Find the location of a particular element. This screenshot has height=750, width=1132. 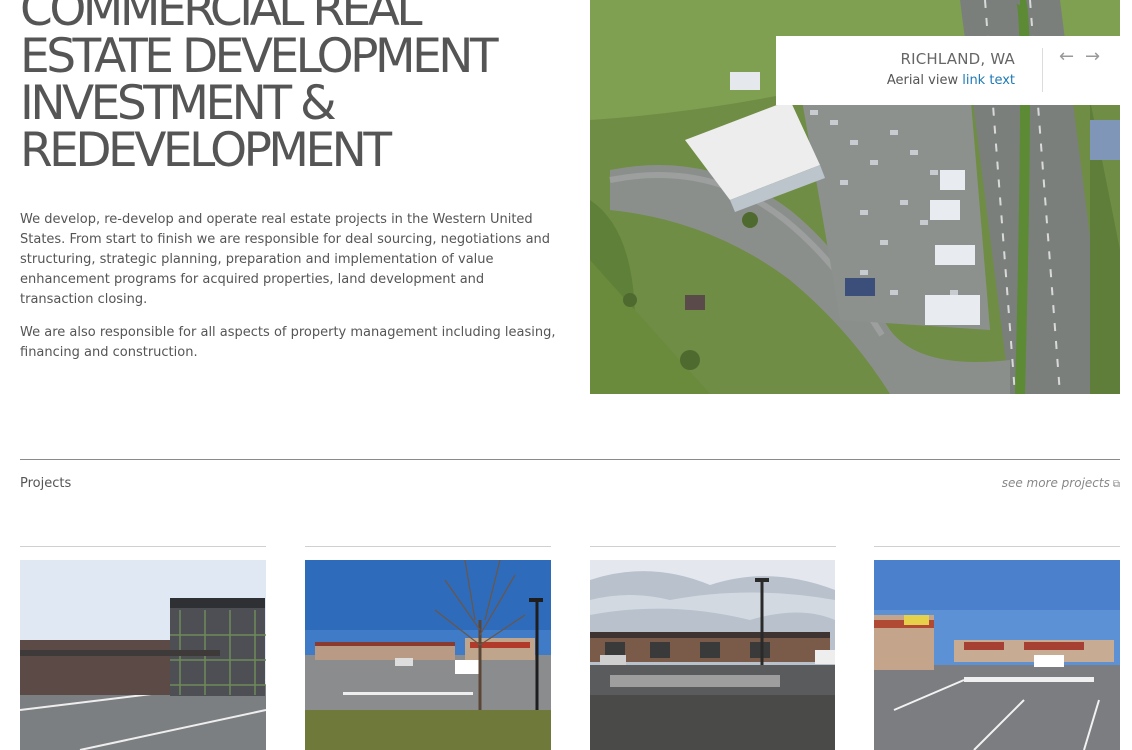

title-line: ESTATE DEVELOPMENT is located at coordinates (259, 56).